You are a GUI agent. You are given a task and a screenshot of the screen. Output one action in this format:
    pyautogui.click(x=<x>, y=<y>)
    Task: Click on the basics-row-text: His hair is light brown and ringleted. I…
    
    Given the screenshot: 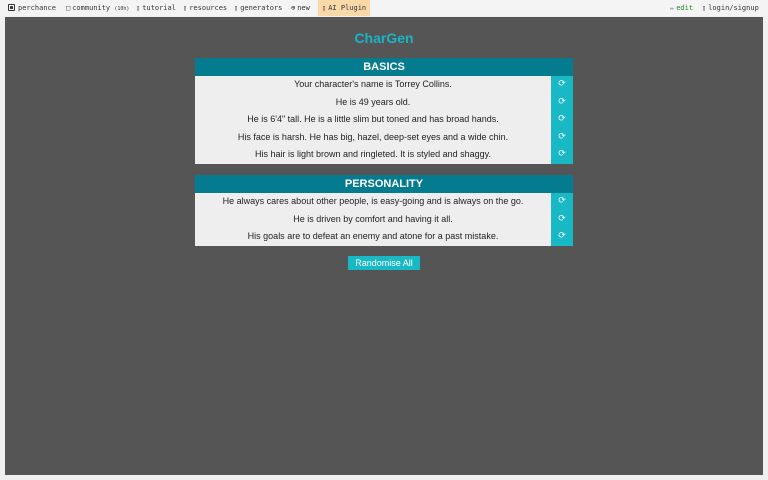 What is the action you would take?
    pyautogui.click(x=373, y=155)
    